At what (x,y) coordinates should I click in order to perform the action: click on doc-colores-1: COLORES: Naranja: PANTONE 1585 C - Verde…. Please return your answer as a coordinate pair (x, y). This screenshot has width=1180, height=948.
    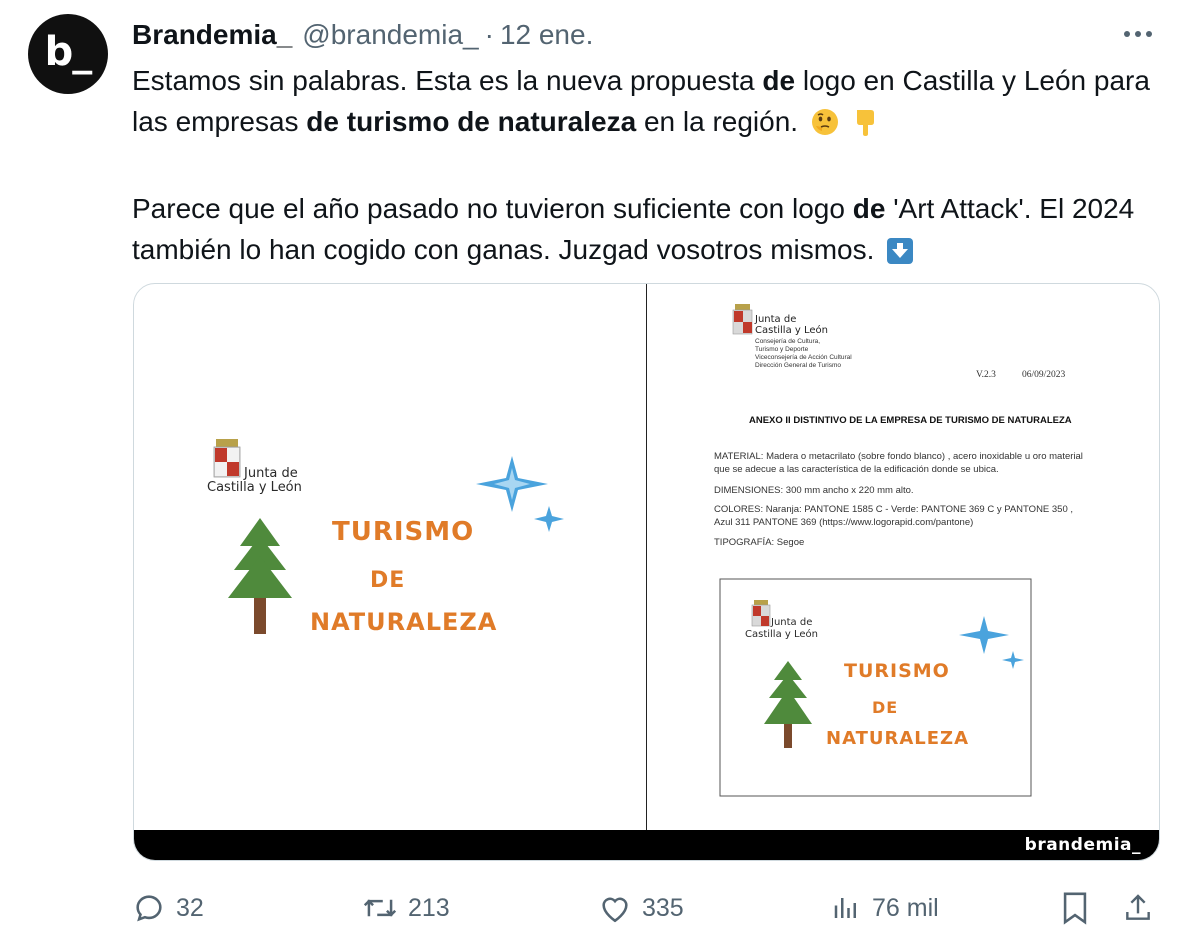
    Looking at the image, I should click on (894, 509).